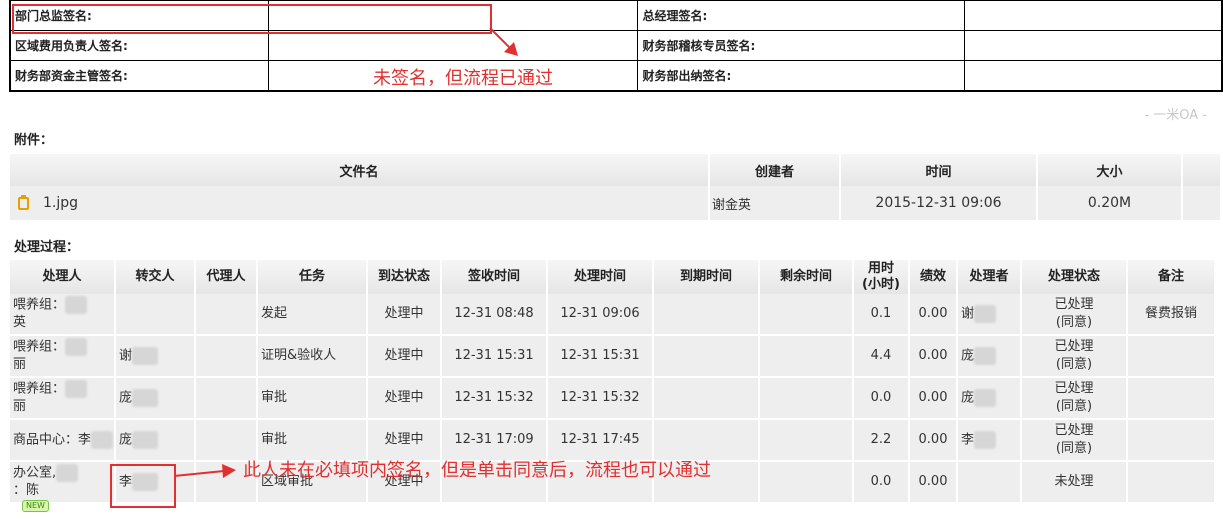 The width and height of the screenshot is (1223, 519). Describe the element at coordinates (34, 140) in the screenshot. I see `attachments-label: 附件：` at that location.